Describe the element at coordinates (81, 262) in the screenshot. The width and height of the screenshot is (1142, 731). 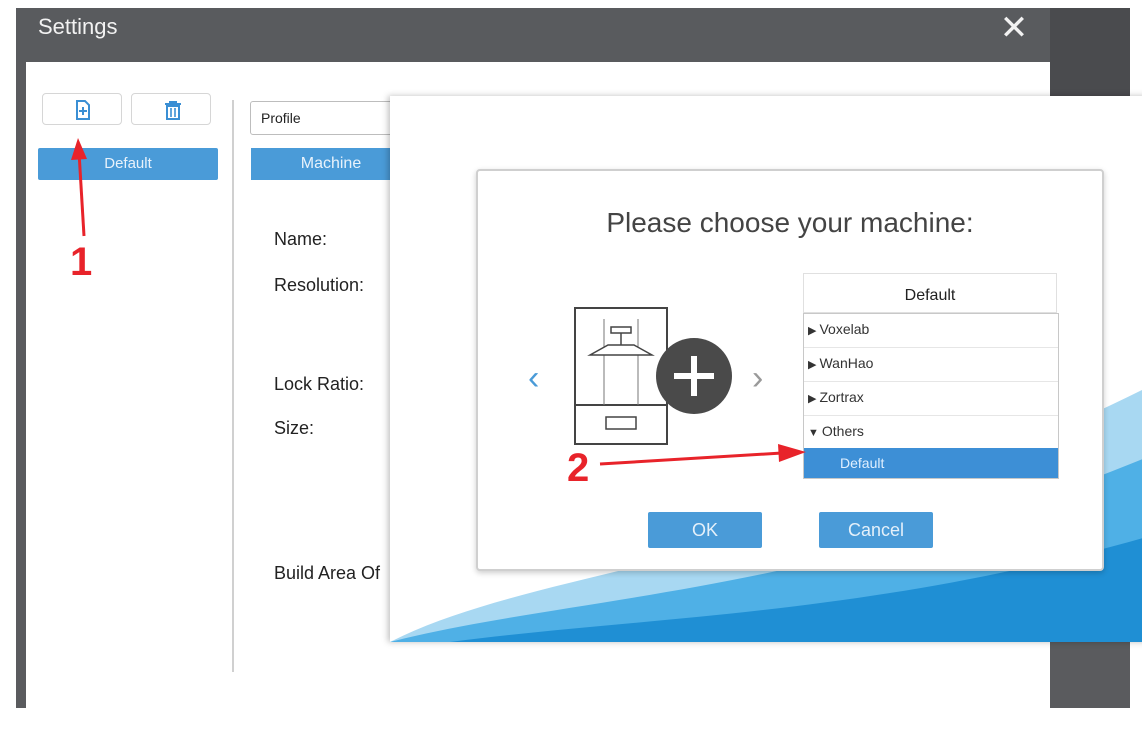
I see `annotation-step-1: 1` at that location.